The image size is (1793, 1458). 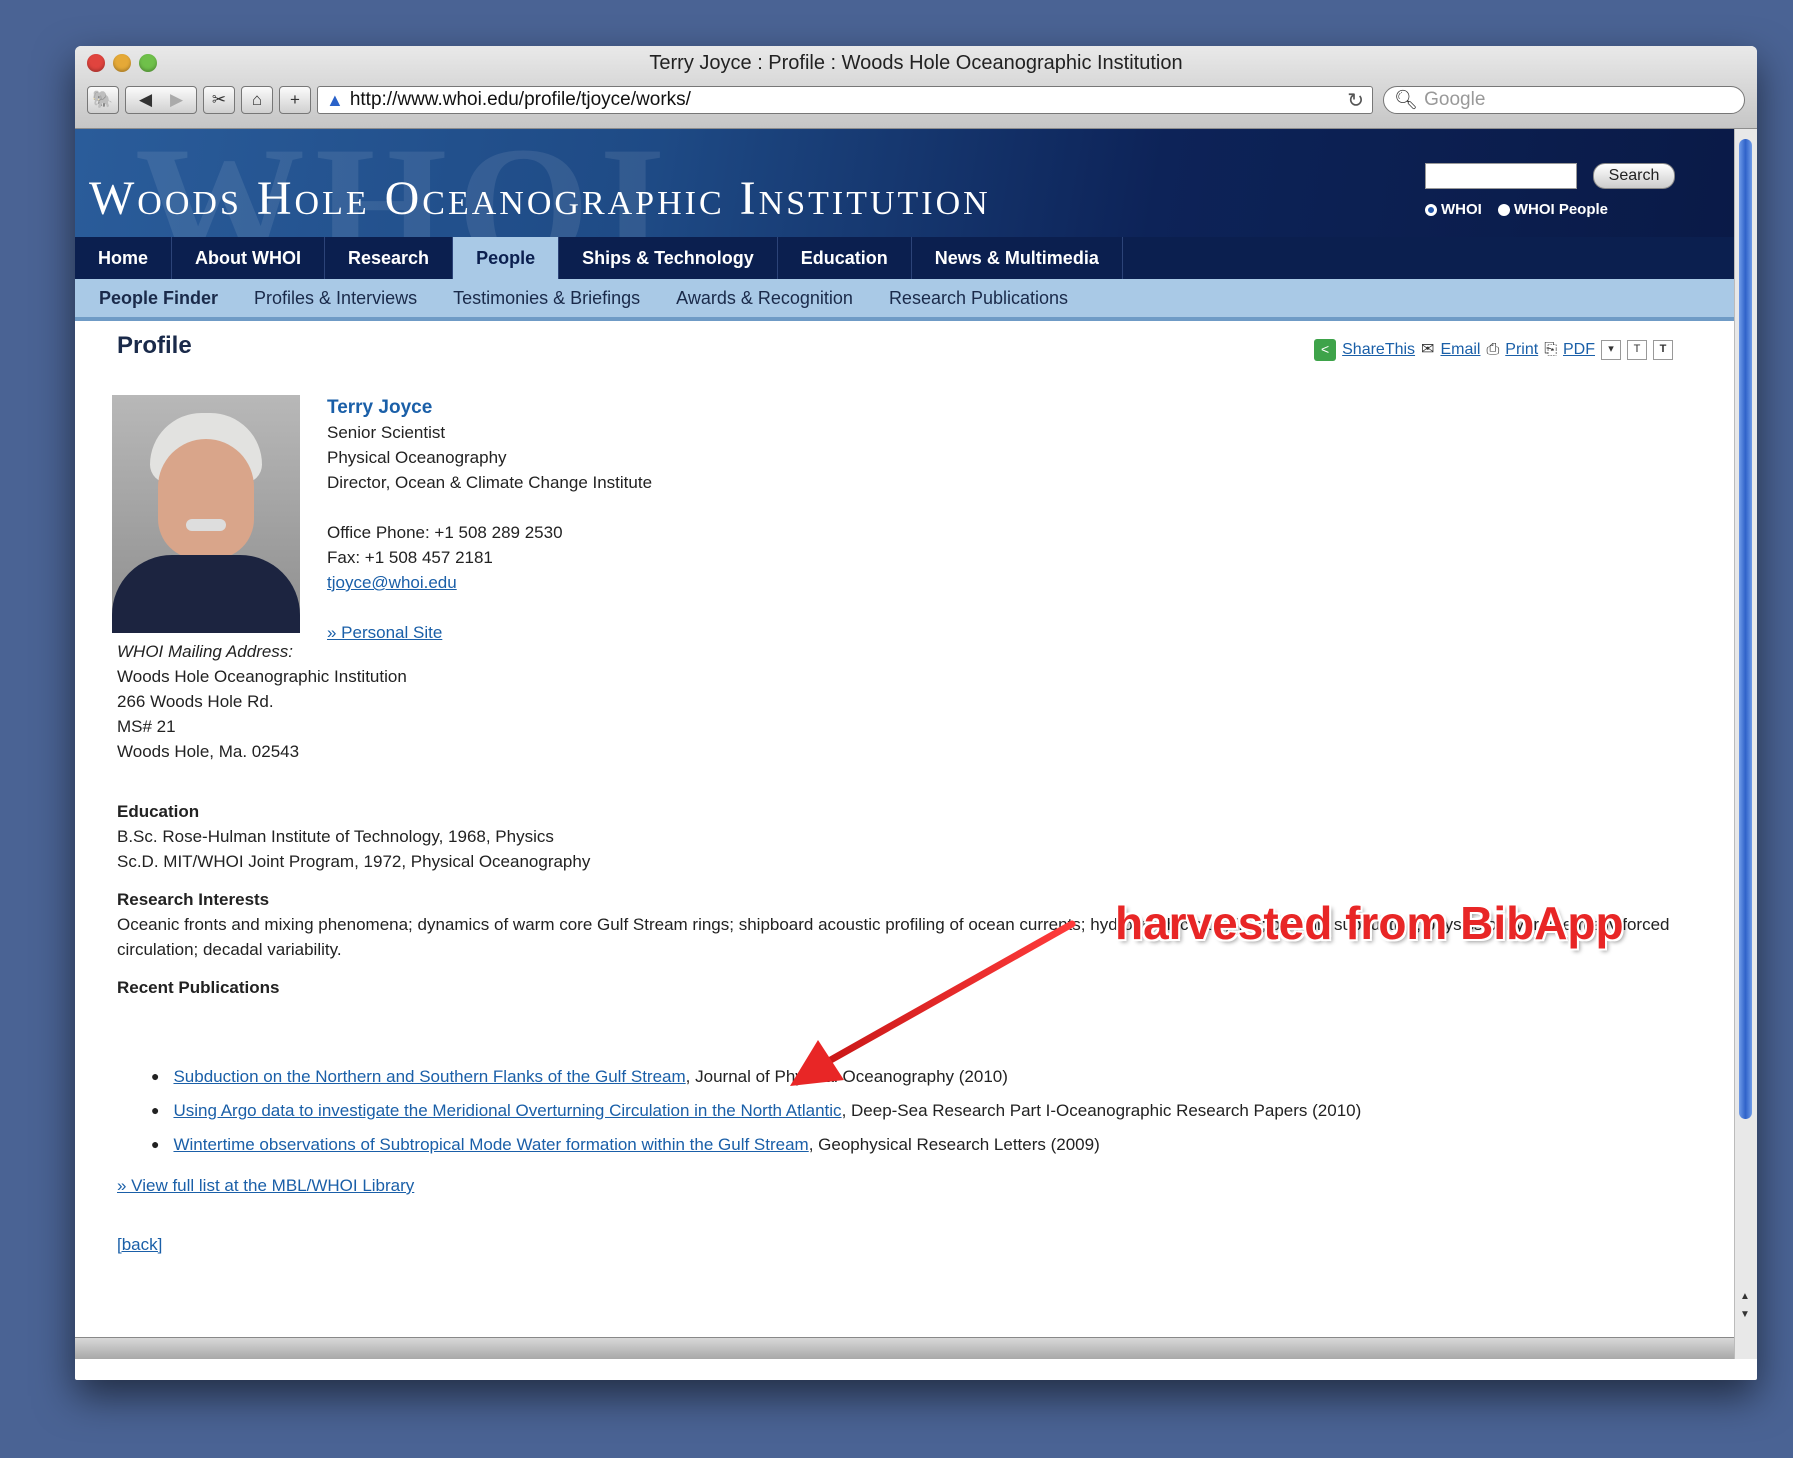 I want to click on publications-heading-wrap: Recent Publications, so click(x=198, y=987).